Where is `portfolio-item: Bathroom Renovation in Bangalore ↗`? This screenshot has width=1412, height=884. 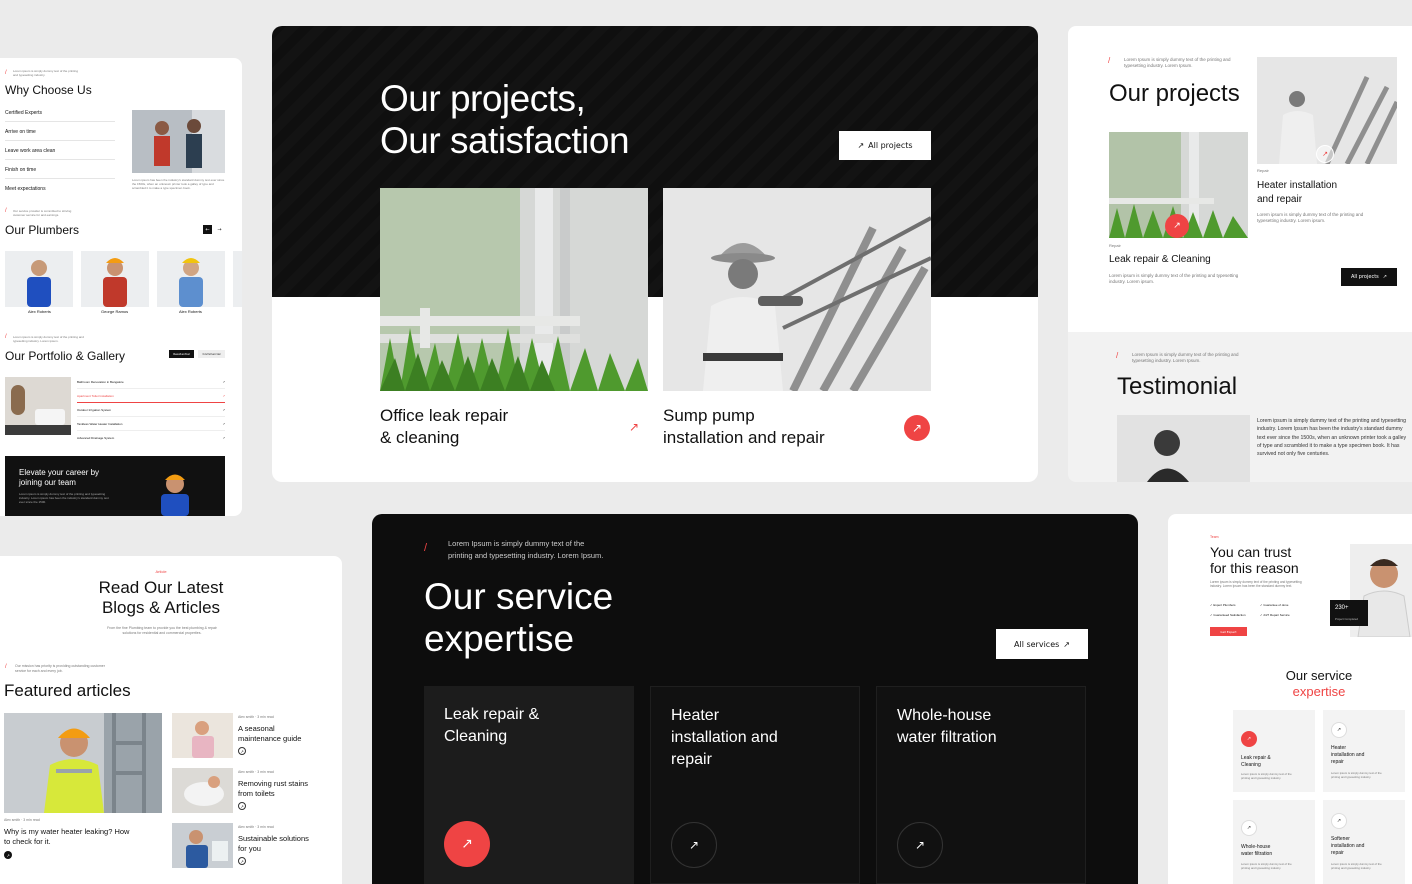 portfolio-item: Bathroom Renovation in Bangalore ↗ is located at coordinates (151, 384).